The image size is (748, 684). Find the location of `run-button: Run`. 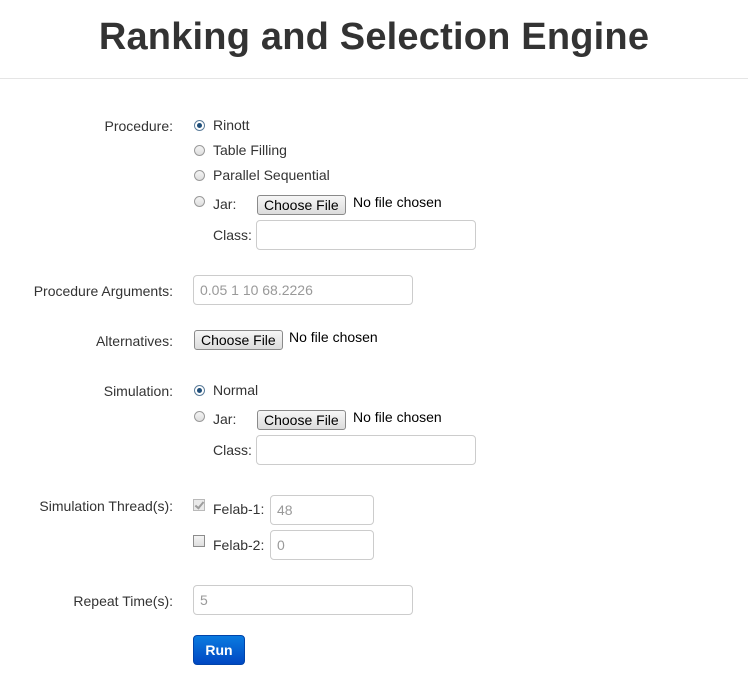

run-button: Run is located at coordinates (219, 650).